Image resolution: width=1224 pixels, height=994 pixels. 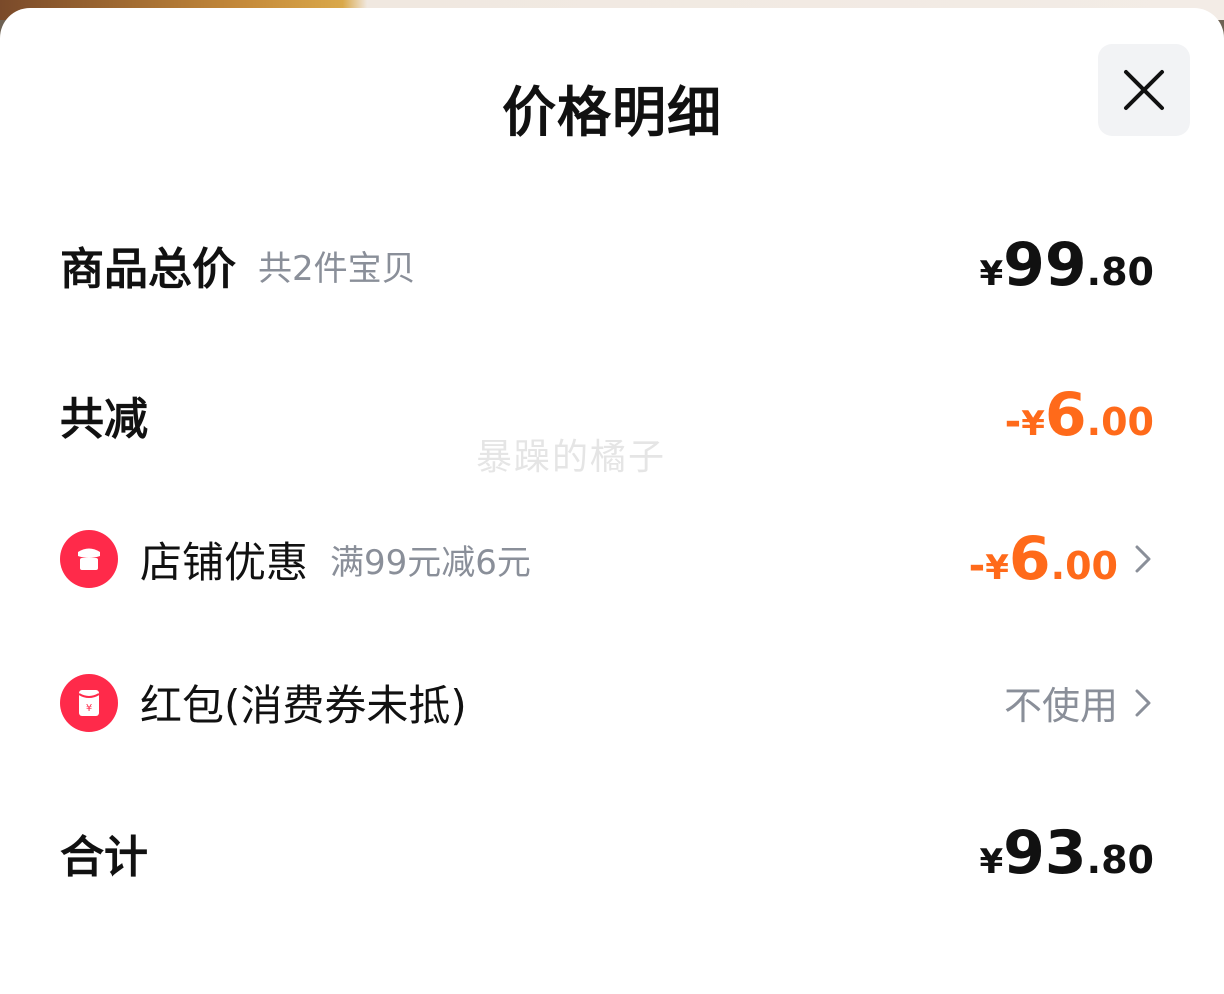 I want to click on price-integer: 93, so click(x=1045, y=853).